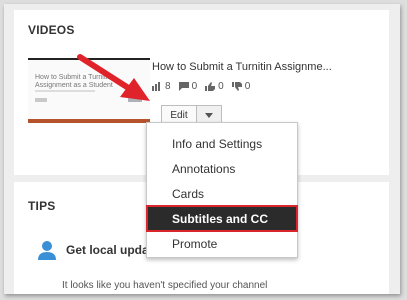 The width and height of the screenshot is (407, 300). Describe the element at coordinates (42, 206) in the screenshot. I see `tips-heading: TIPS` at that location.